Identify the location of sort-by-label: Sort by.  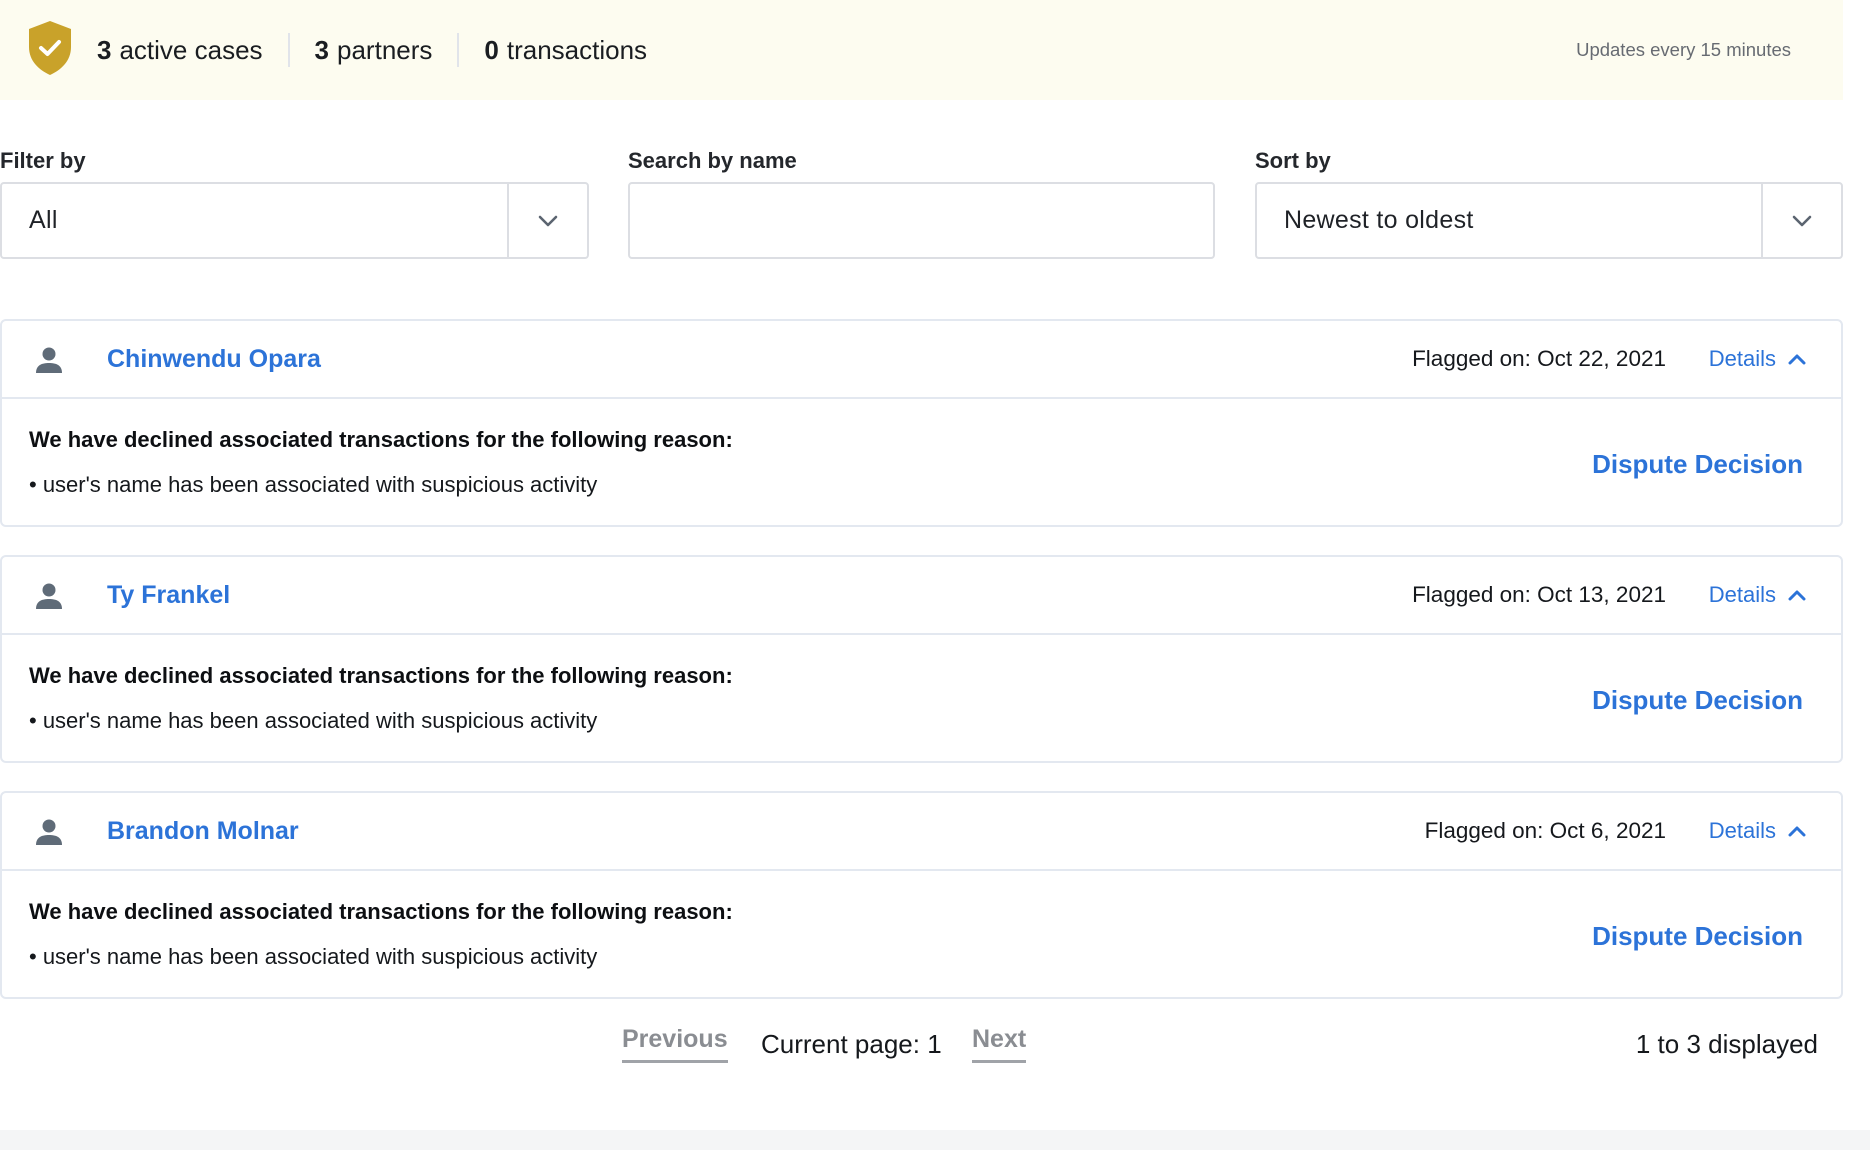
(1293, 160).